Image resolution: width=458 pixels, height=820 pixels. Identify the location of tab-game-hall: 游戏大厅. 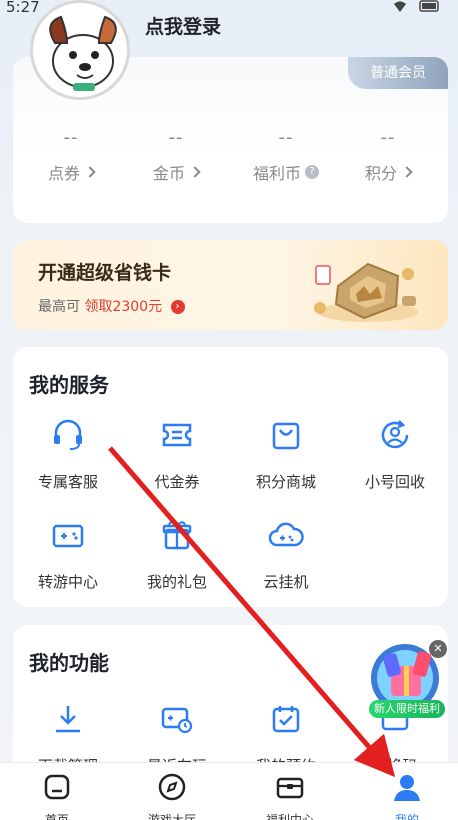
(172, 795).